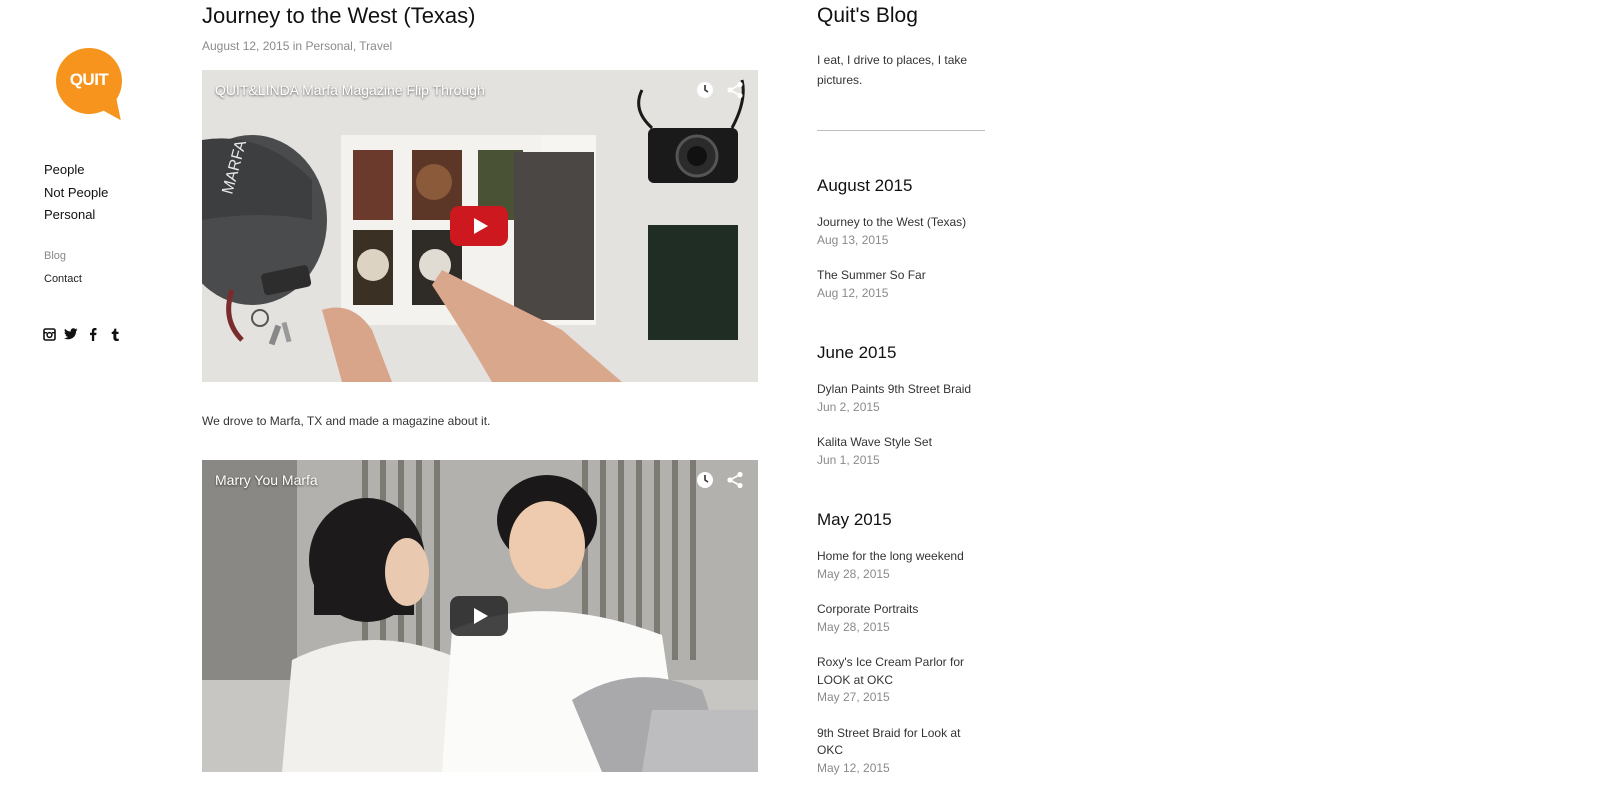 The image size is (1600, 792). Describe the element at coordinates (854, 519) in the screenshot. I see `archive-month-heading: May 2015` at that location.